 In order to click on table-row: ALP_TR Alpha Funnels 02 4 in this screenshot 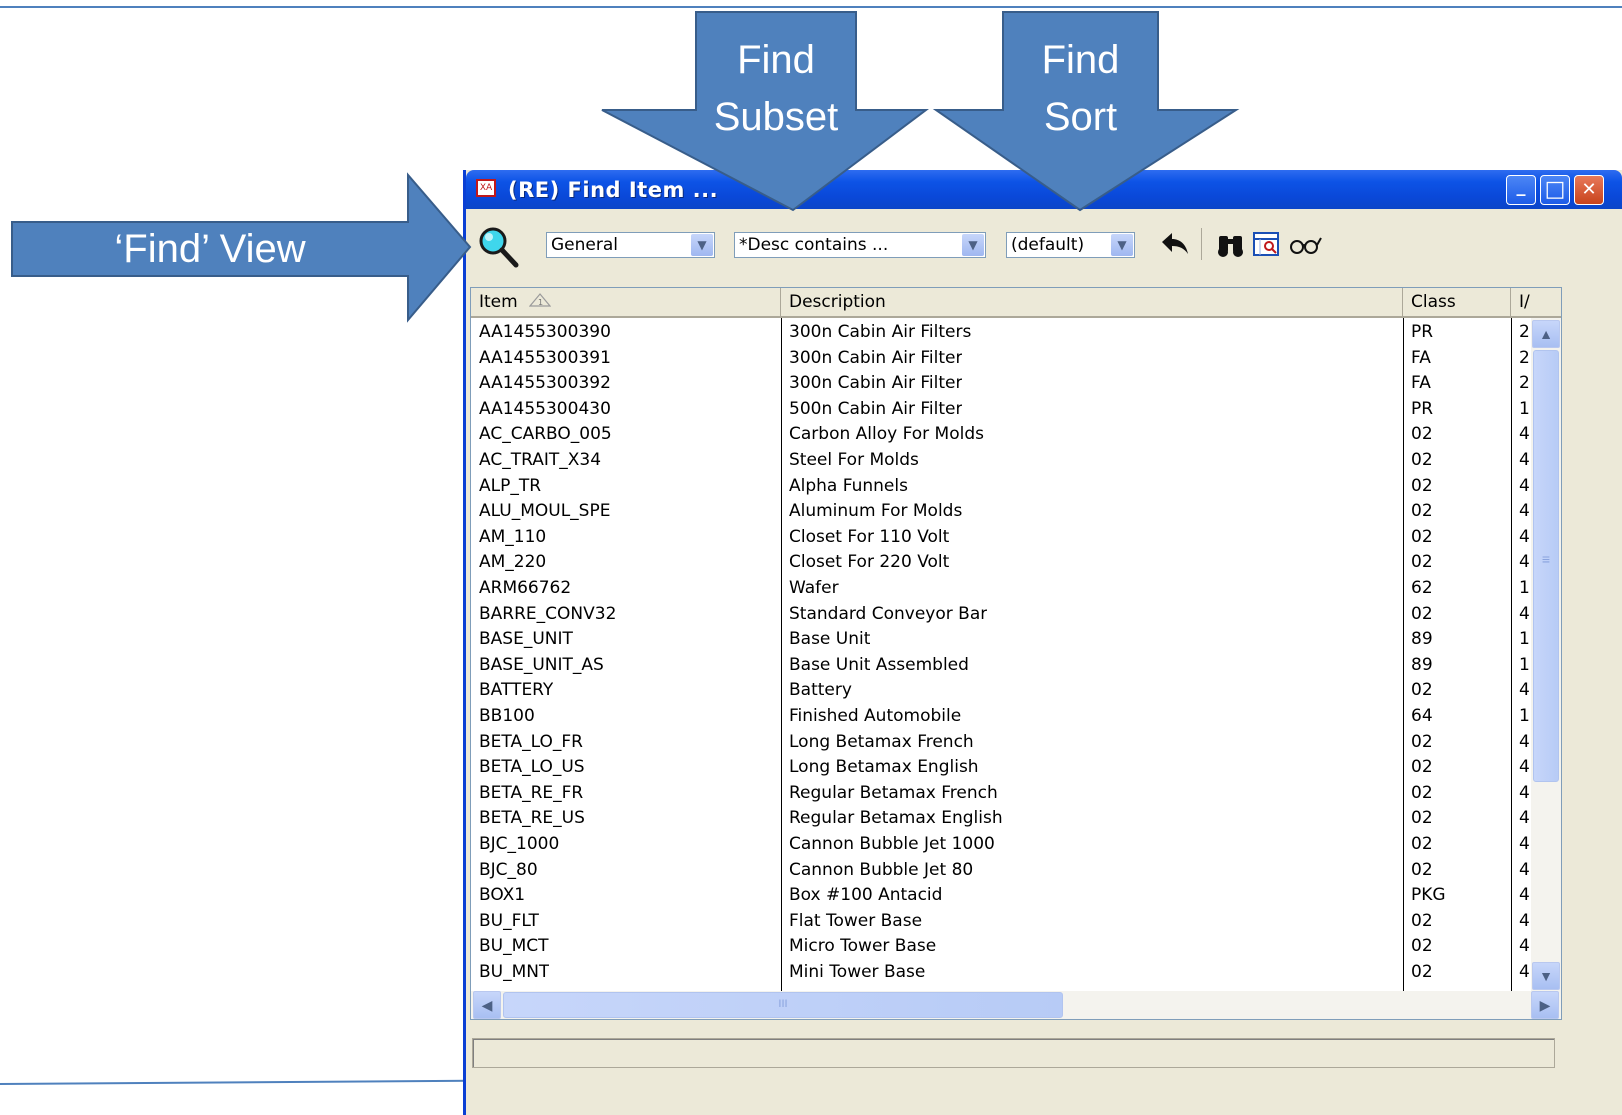, I will do `click(1000, 487)`.